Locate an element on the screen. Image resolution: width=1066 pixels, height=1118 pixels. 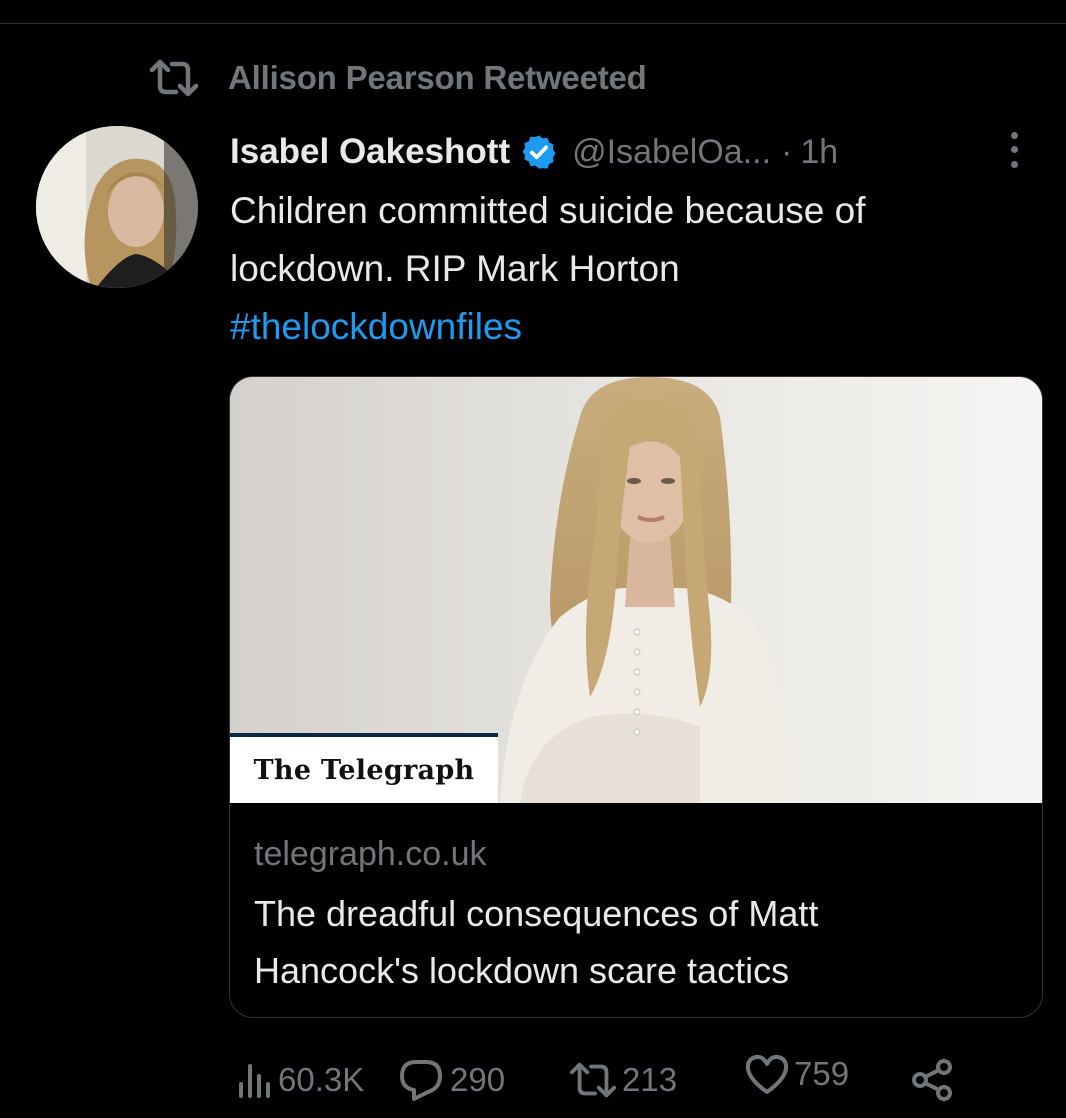
author-name: Isabel Oakeshott is located at coordinates (370, 152).